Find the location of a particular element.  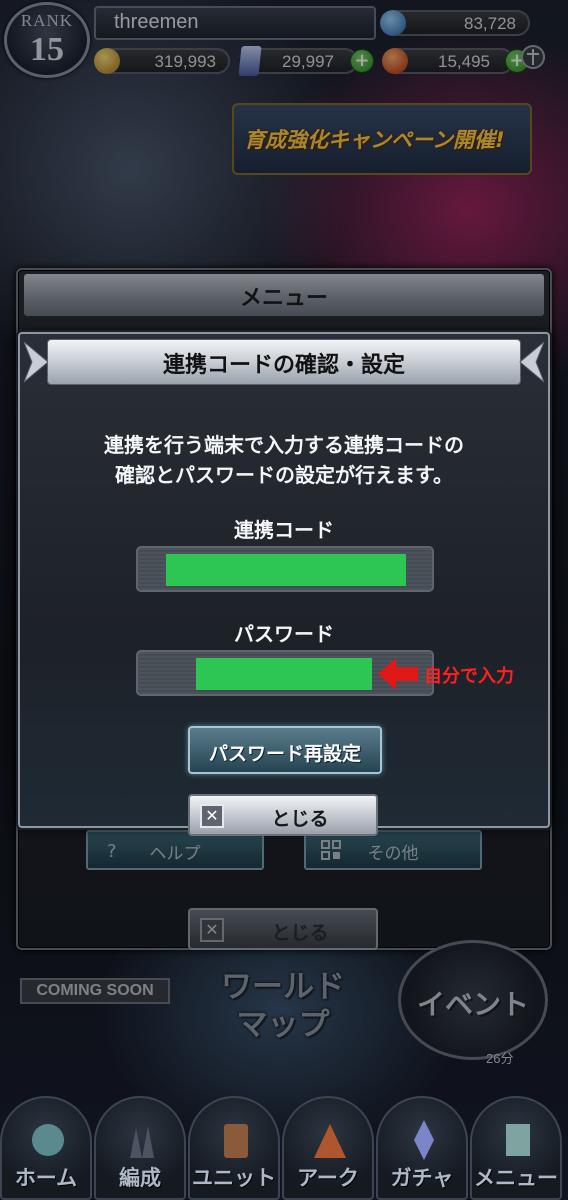

dialog-description: 連携を行う端末で入力する連携コードの 確認とパスワードの設定が行えます。 is located at coordinates (284, 460).